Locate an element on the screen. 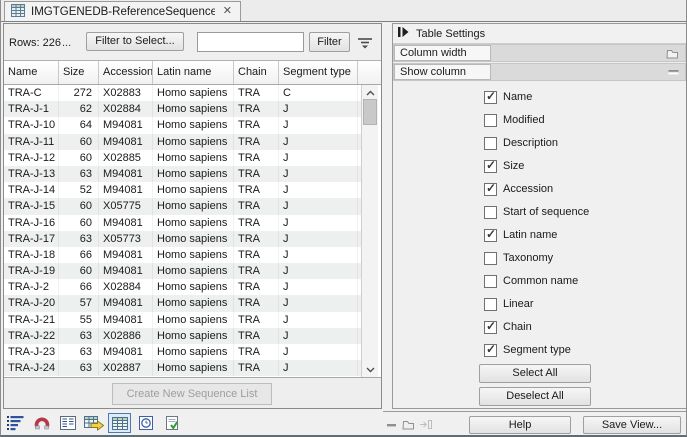  list-view-icon is located at coordinates (15, 423).